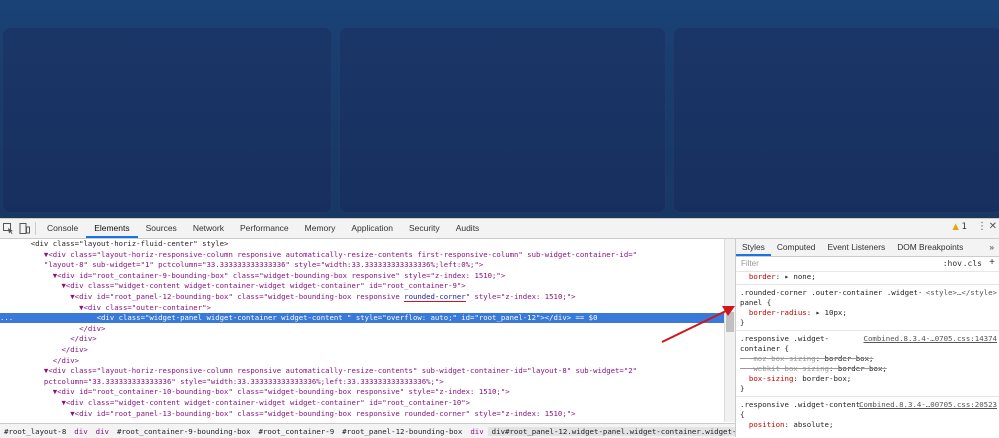 This screenshot has width=999, height=438. Describe the element at coordinates (402, 431) in the screenshot. I see `breadcrumb-item: #root_panel-12-bounding-box` at that location.